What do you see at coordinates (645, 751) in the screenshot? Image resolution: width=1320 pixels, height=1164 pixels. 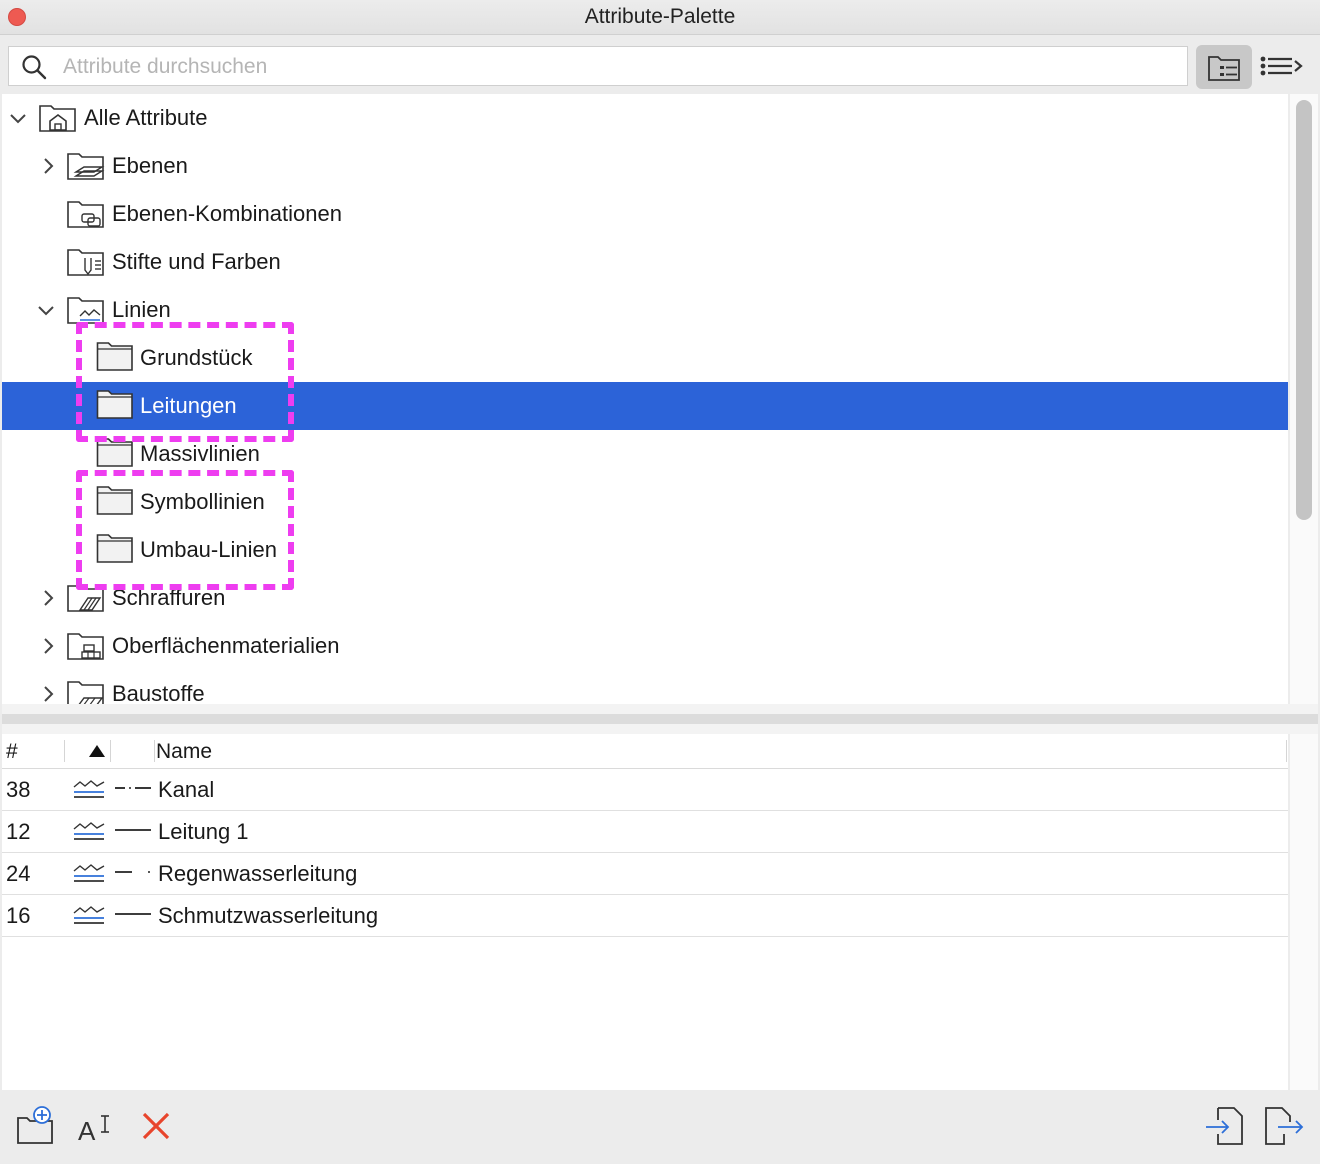 I see `list-header: # Name` at bounding box center [645, 751].